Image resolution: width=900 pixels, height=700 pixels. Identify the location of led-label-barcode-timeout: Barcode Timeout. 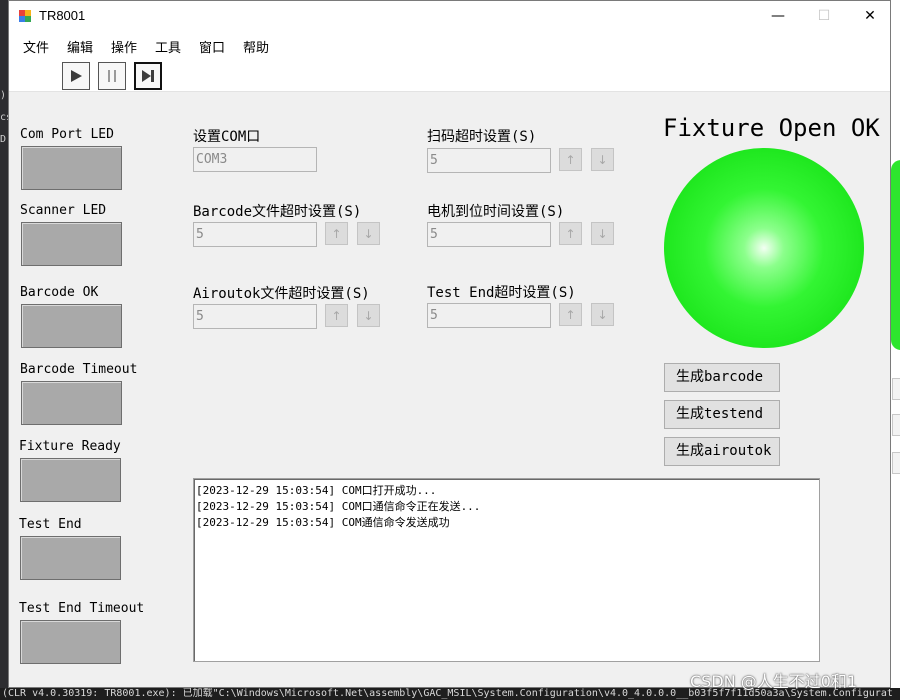
(79, 369).